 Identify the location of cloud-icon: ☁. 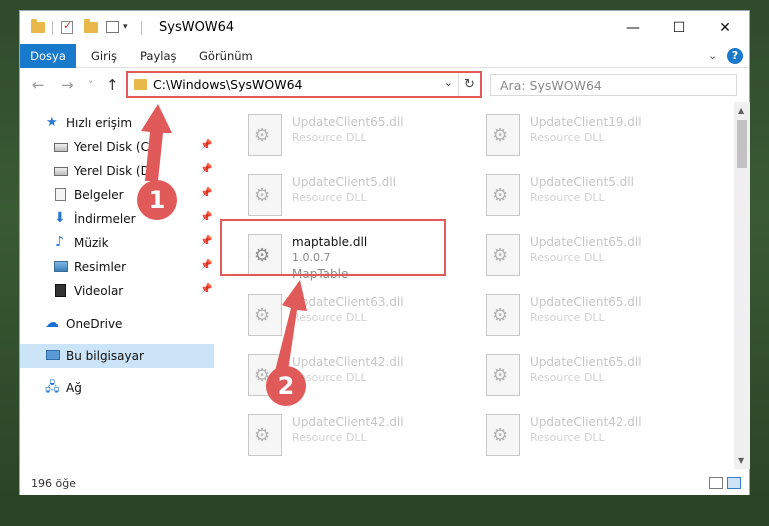
(52, 323).